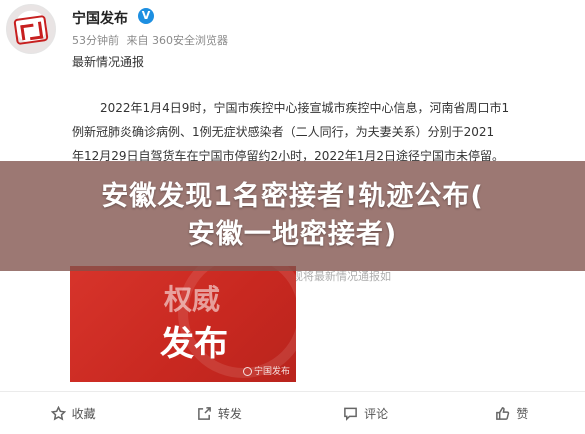 This screenshot has height=434, width=585. What do you see at coordinates (95, 40) in the screenshot?
I see `post-time: 53分钟前` at bounding box center [95, 40].